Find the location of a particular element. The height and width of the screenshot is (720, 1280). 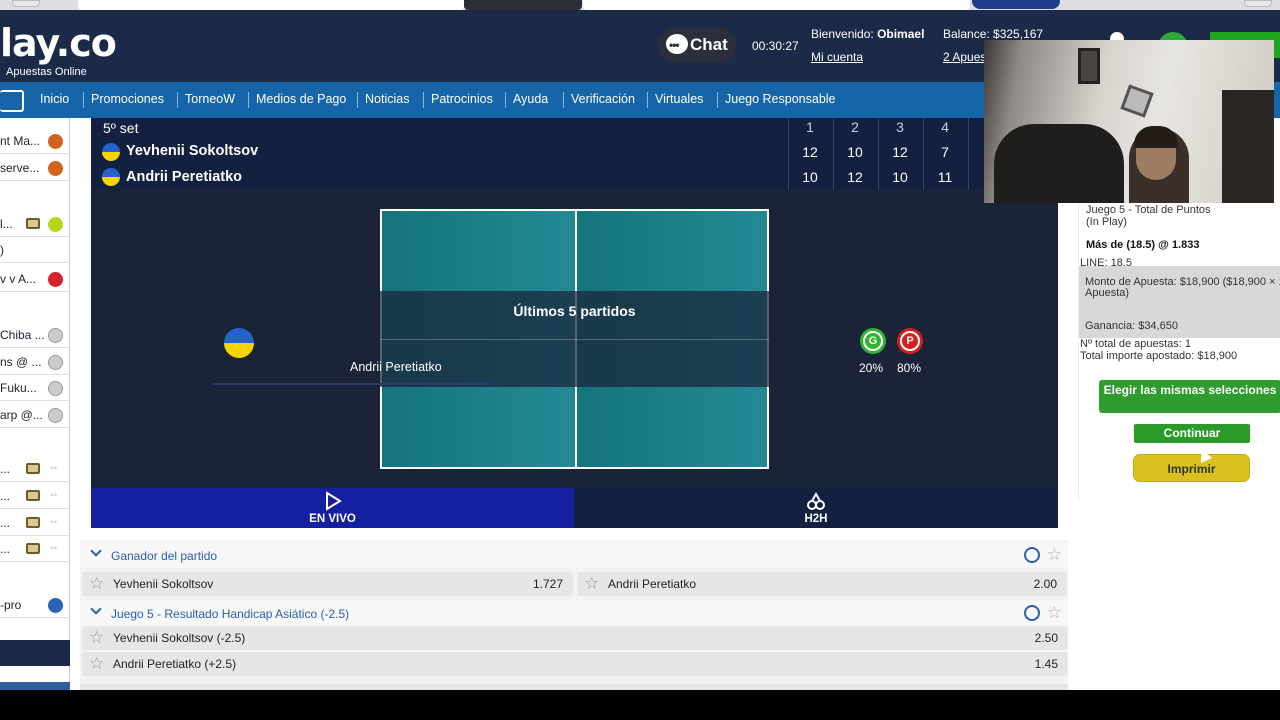

continue-button: Continuar is located at coordinates (1192, 433).